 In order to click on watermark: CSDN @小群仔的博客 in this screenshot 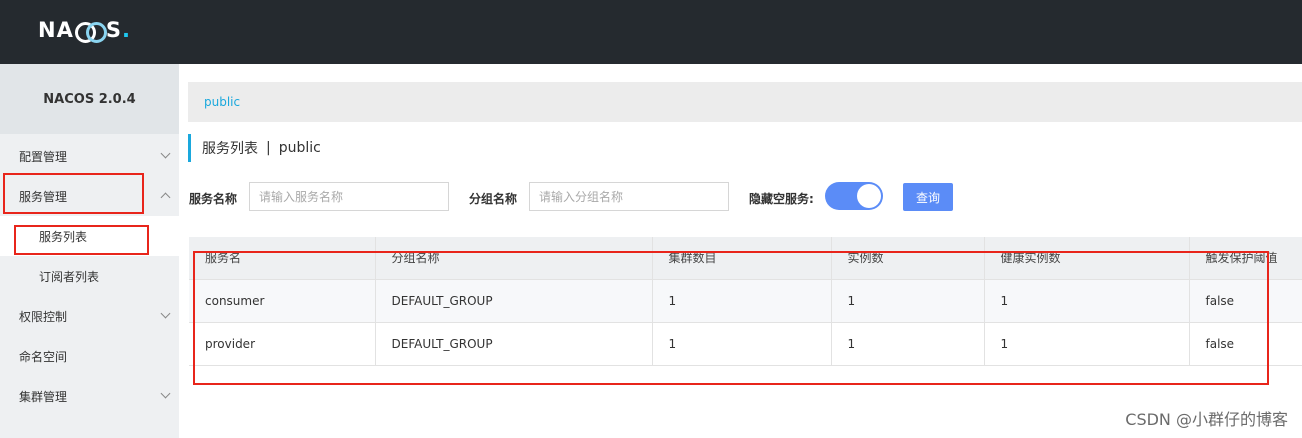, I will do `click(1206, 419)`.